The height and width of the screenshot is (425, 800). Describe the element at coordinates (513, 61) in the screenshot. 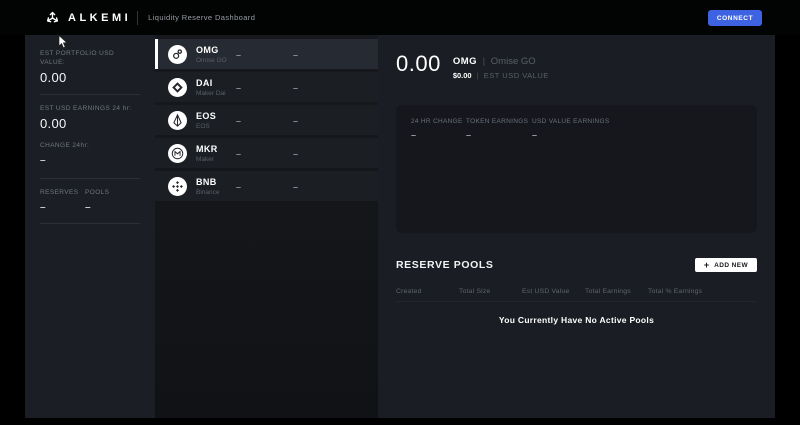

I see `detail-token-name: Omise GO` at that location.